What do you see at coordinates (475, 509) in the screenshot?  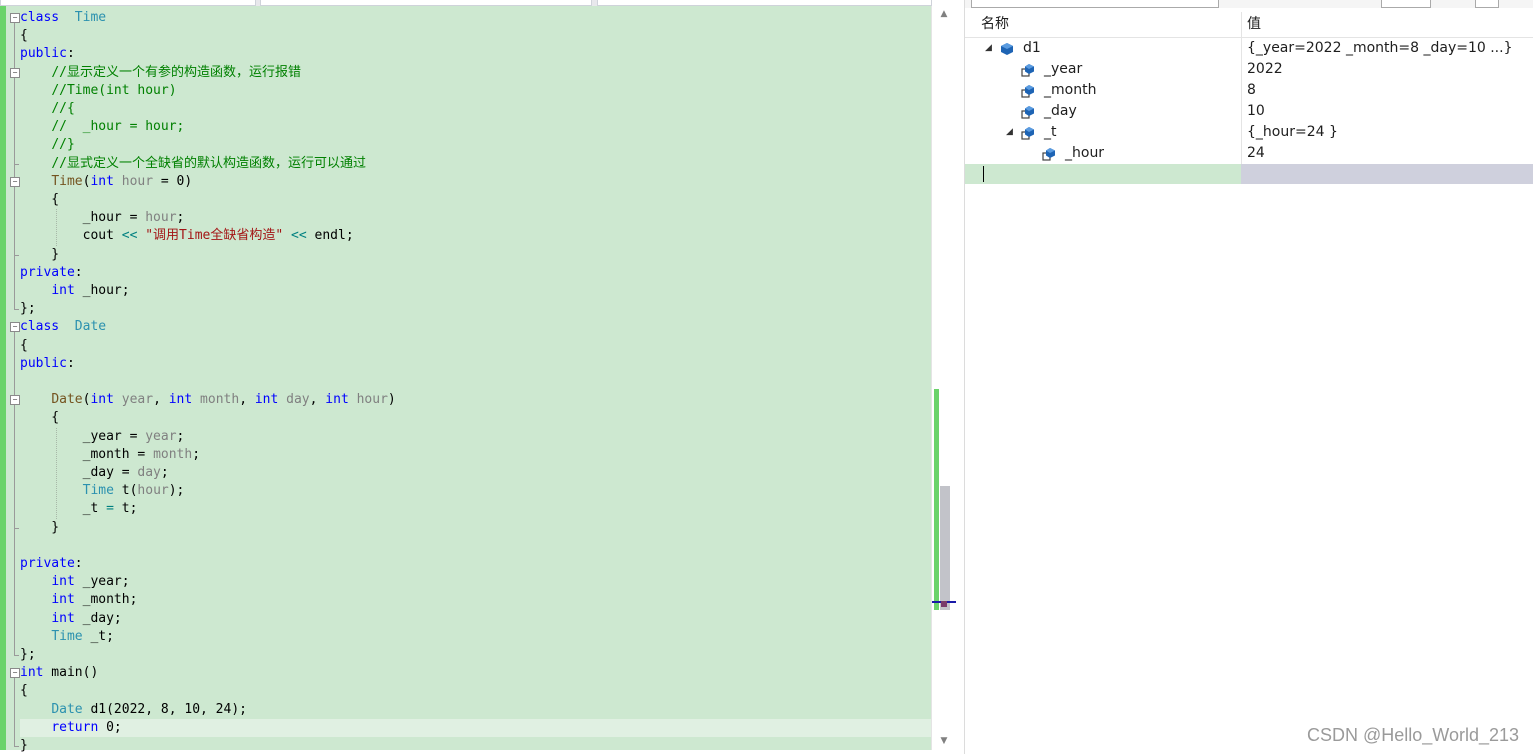 I see `code-line: _t = t;` at bounding box center [475, 509].